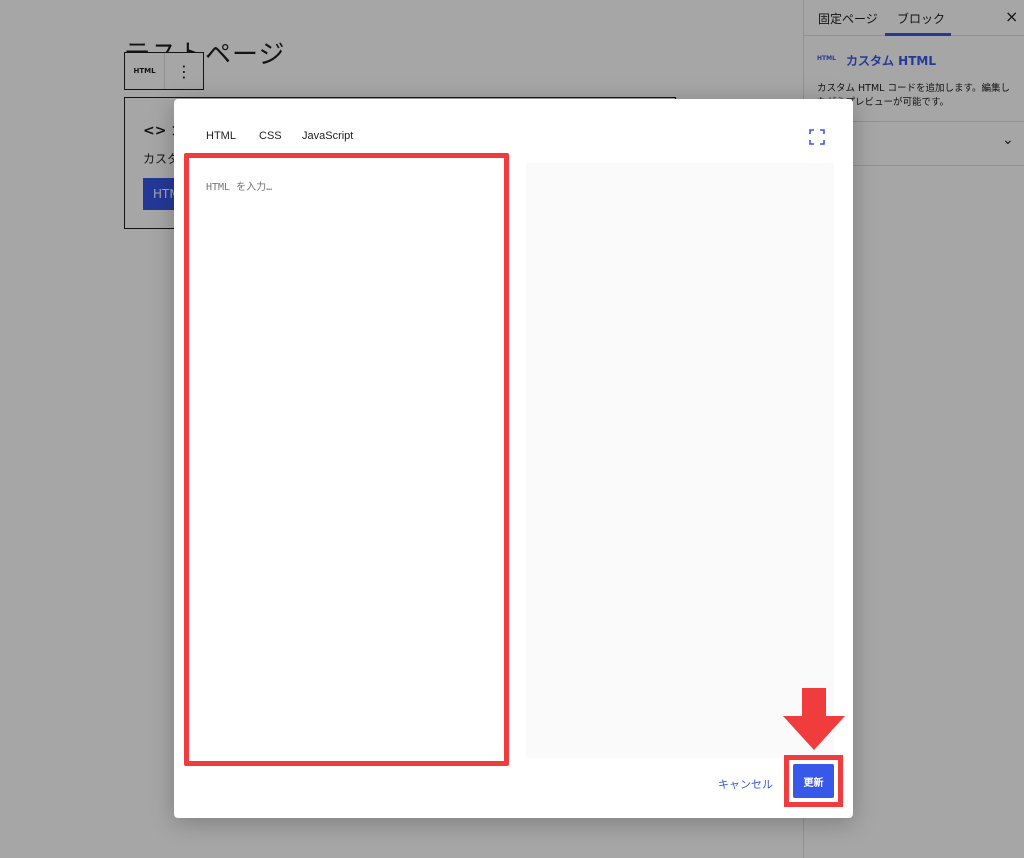  What do you see at coordinates (221, 136) in the screenshot?
I see `tab-html: HTML` at bounding box center [221, 136].